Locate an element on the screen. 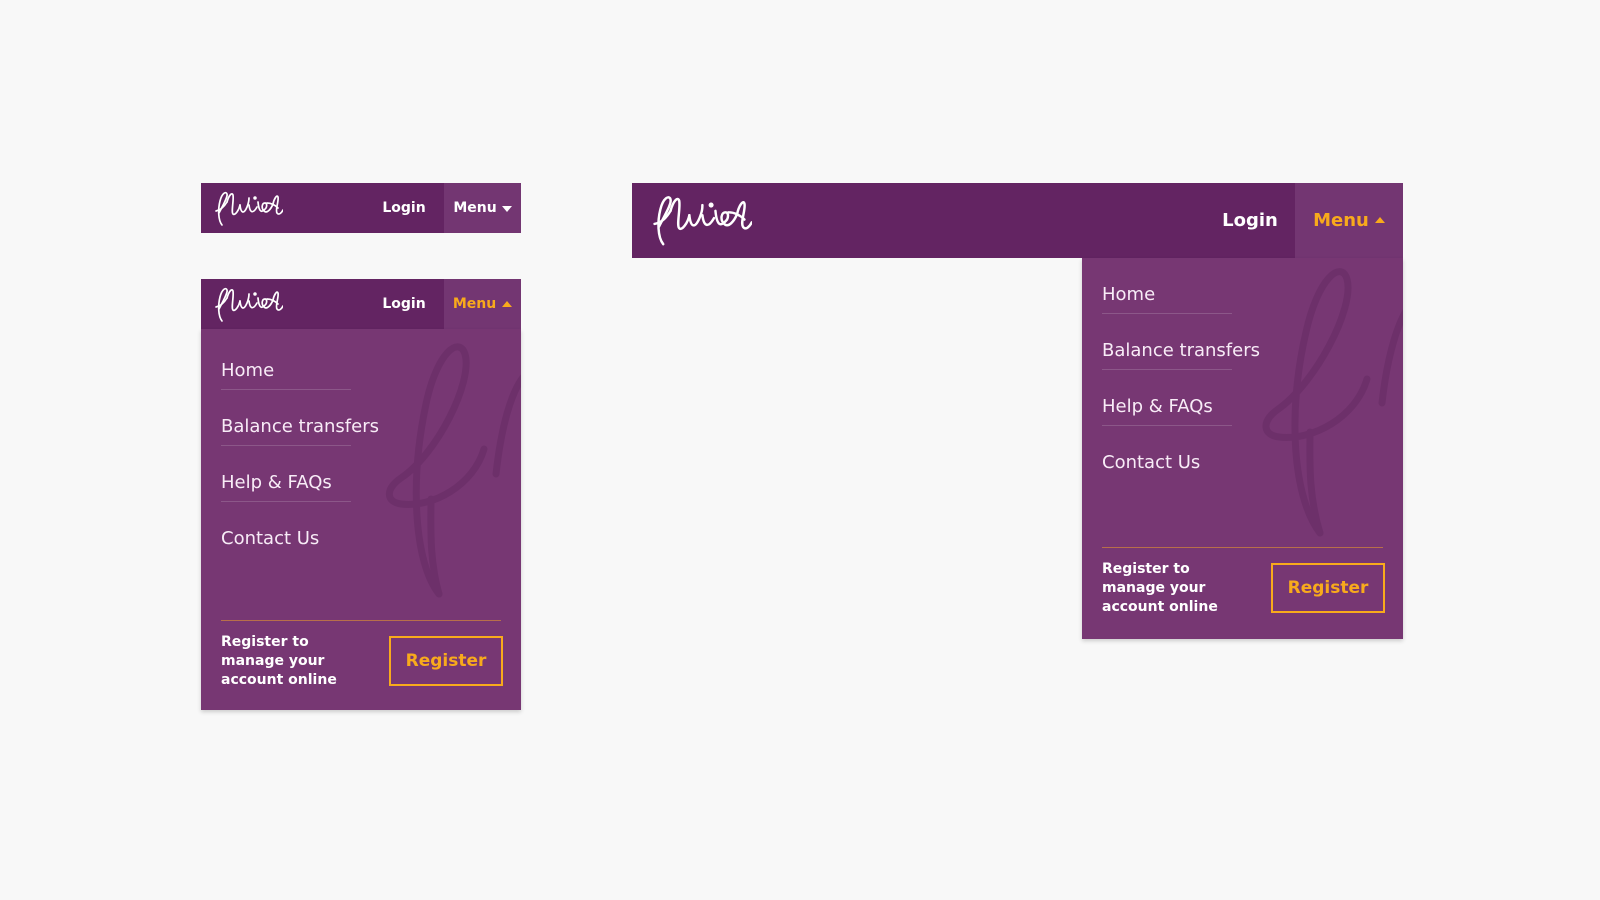  mobile-collapsed-header: Login Menu is located at coordinates (361, 208).